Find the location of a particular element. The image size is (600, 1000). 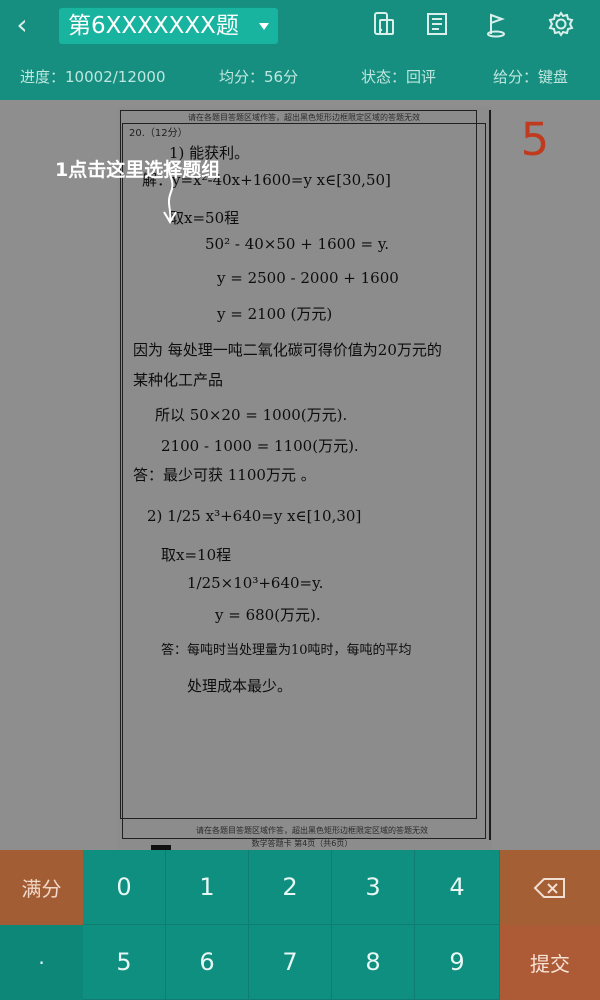

handwriting-line: 处理成本最少。 is located at coordinates (240, 686).